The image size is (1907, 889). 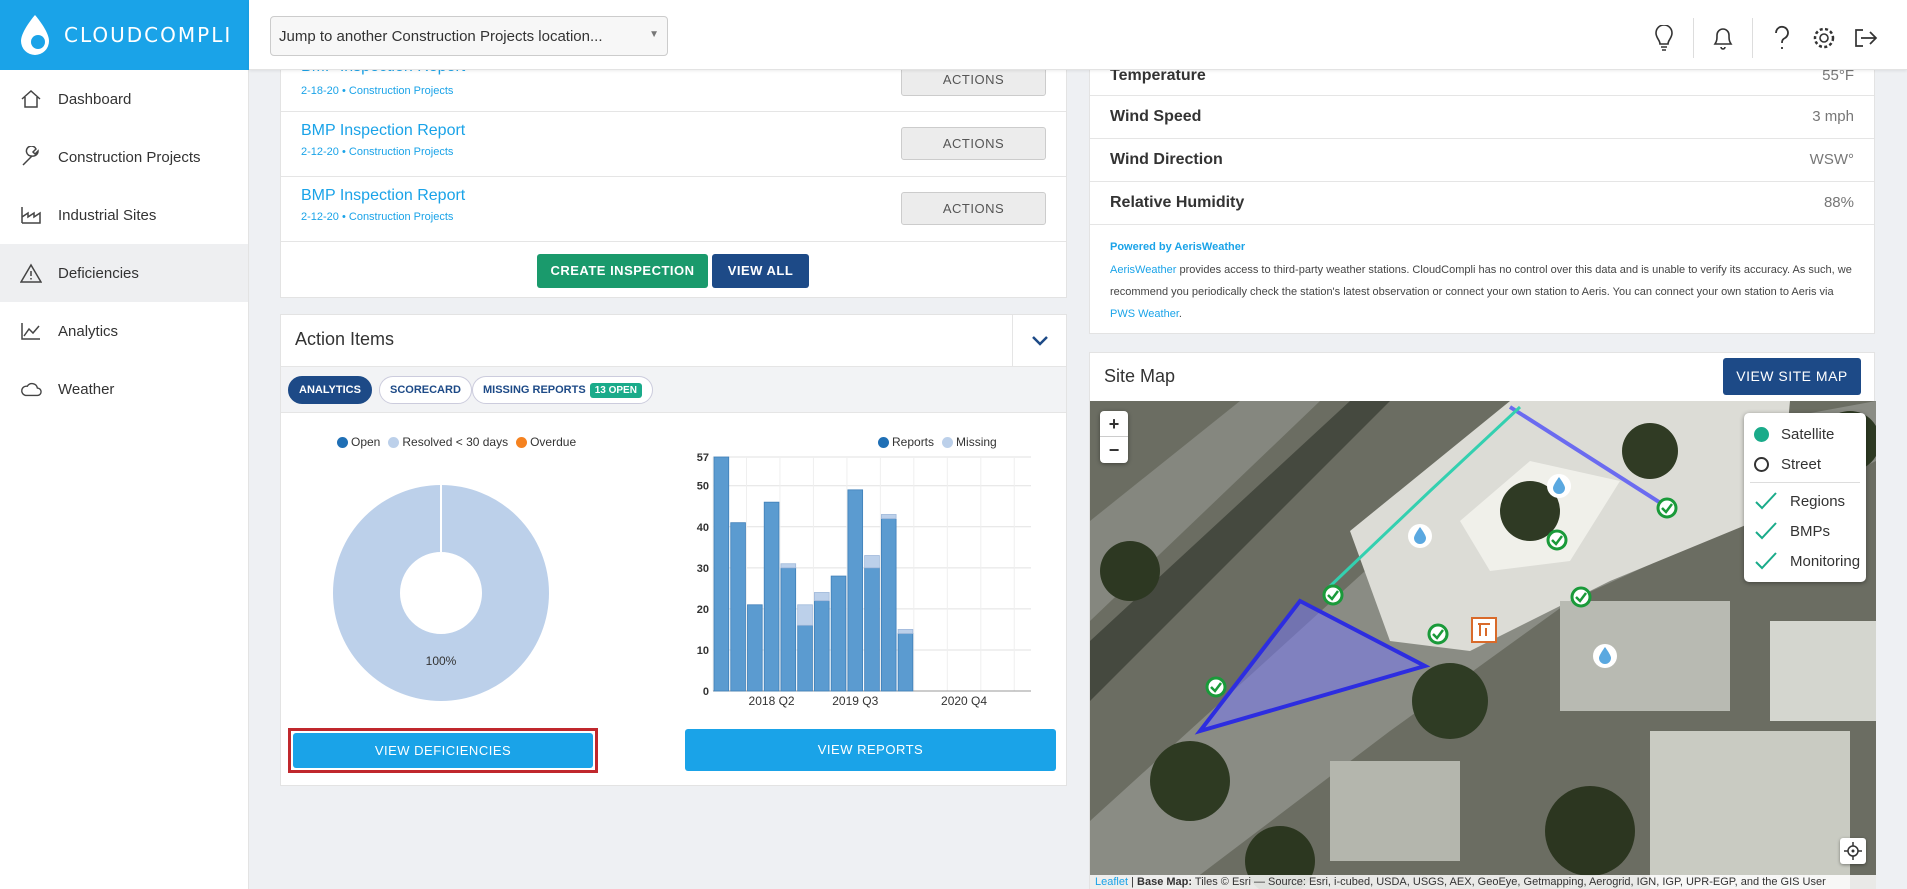 What do you see at coordinates (124, 99) in the screenshot?
I see `sidebar-item-dashboard: Dashboard` at bounding box center [124, 99].